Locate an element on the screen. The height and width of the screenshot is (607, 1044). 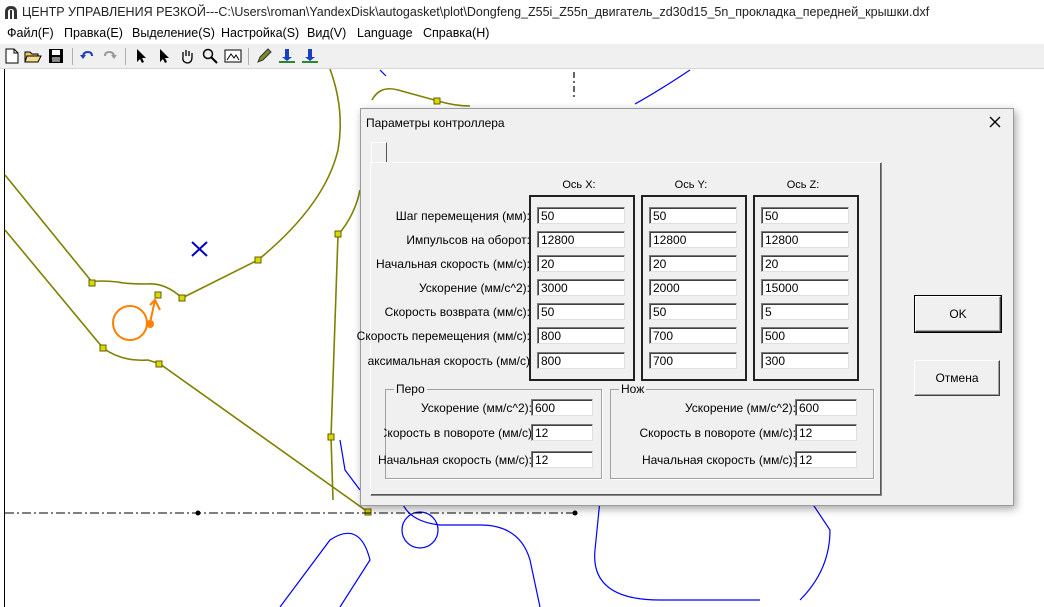
row-label-max-speed: Максимальная скорость (мм/с): is located at coordinates (448, 361).